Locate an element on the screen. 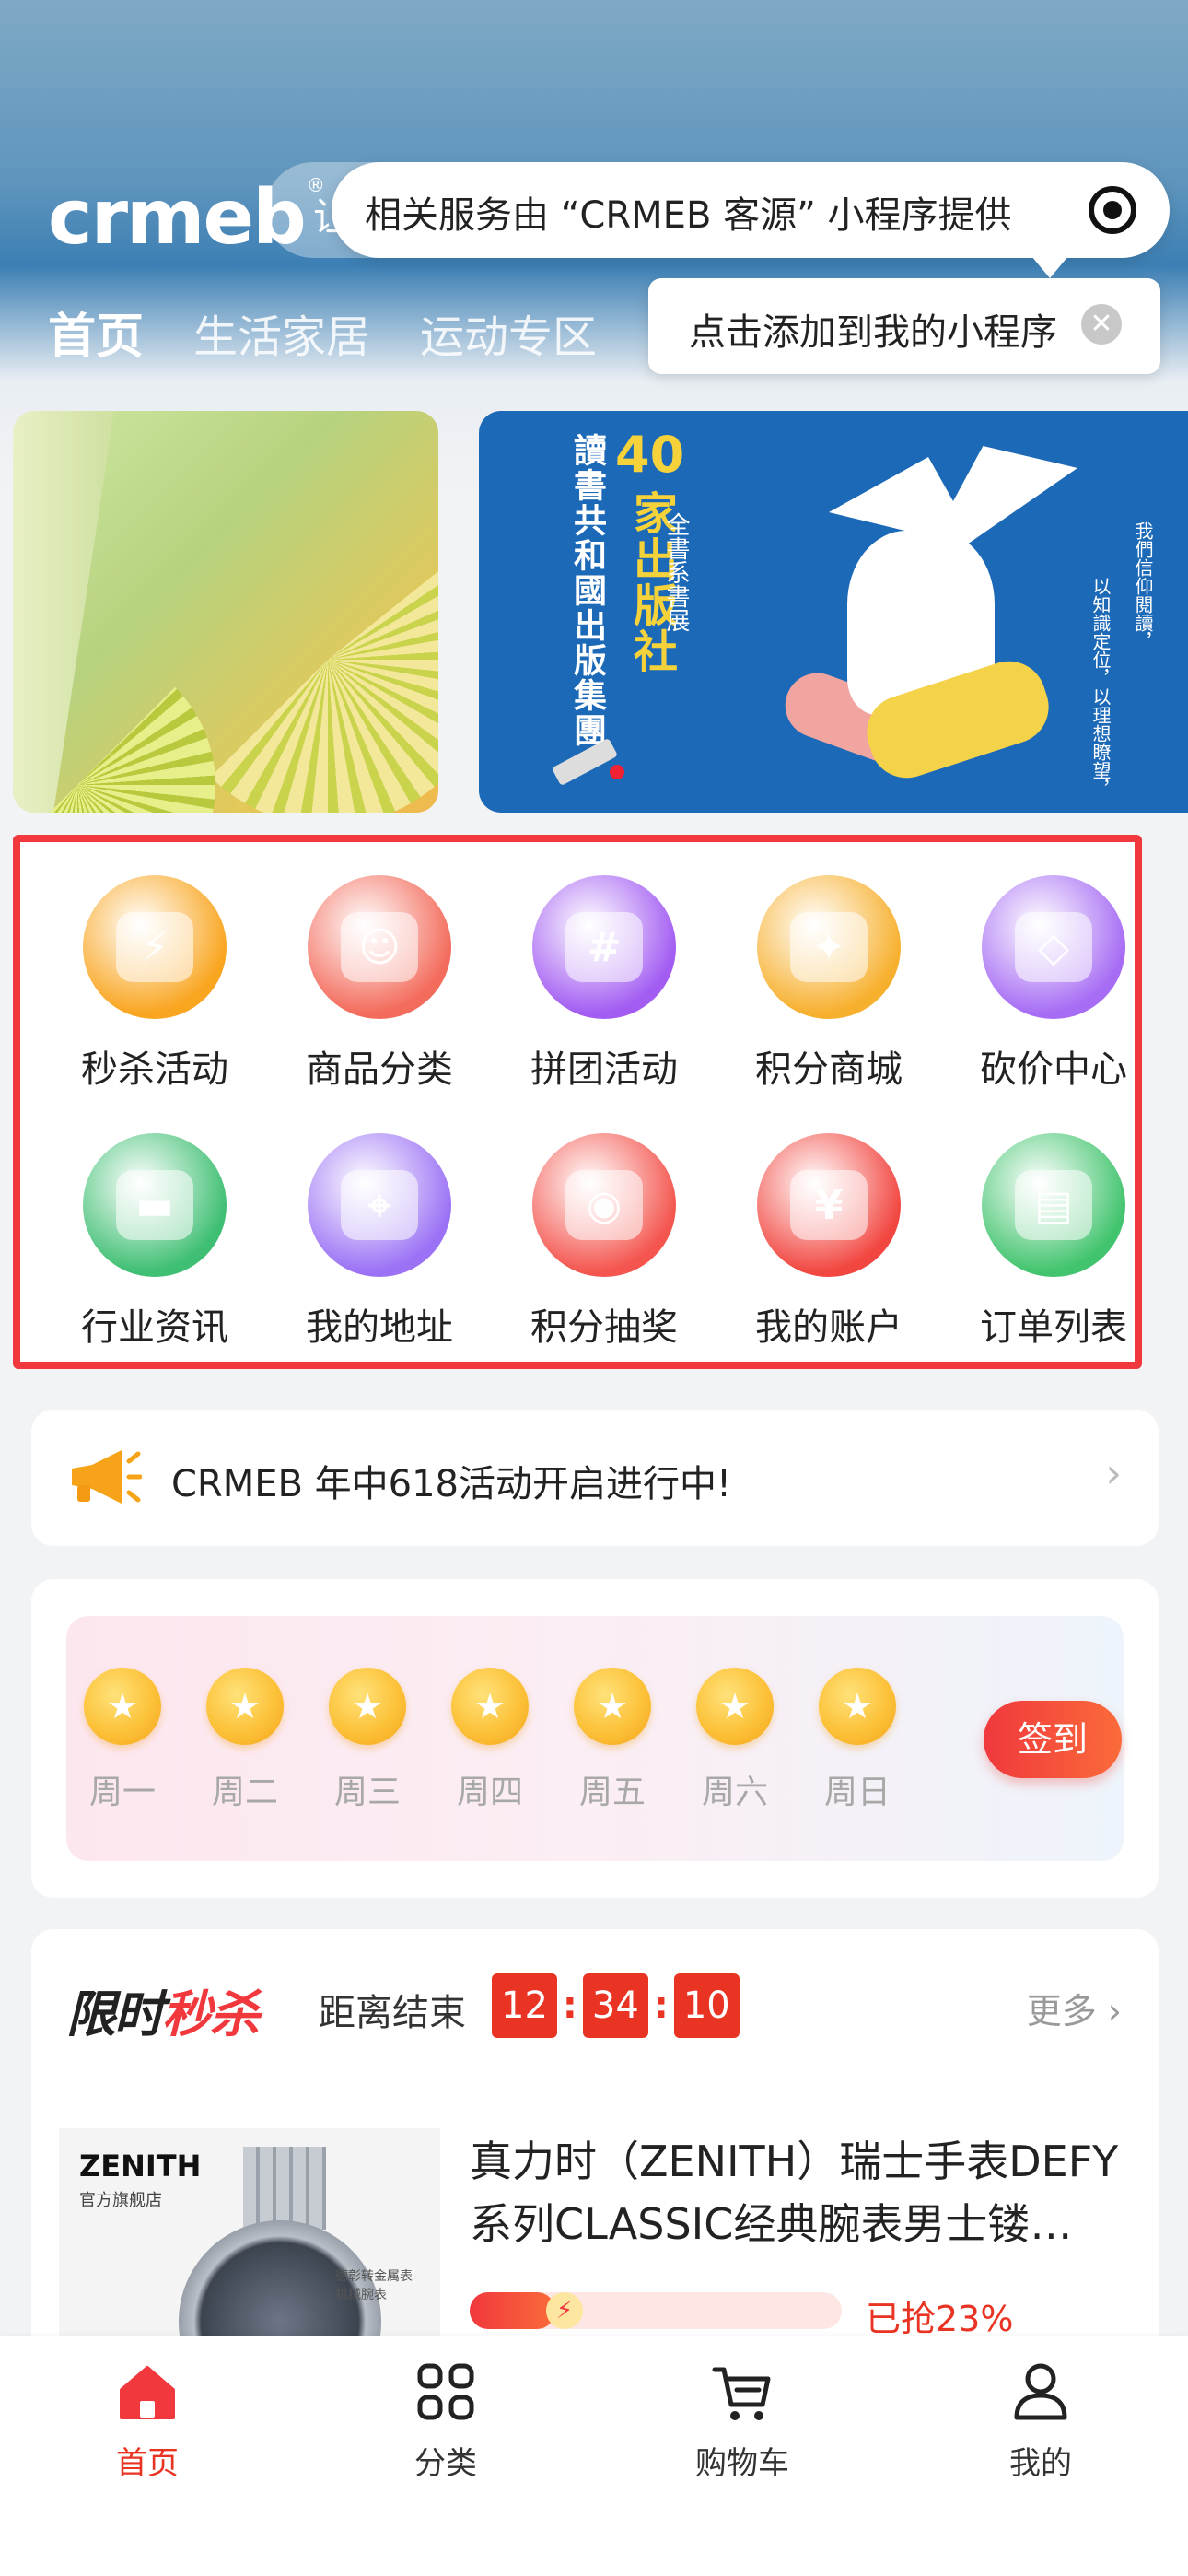  shopping-bag-icon: ☺ is located at coordinates (379, 947).